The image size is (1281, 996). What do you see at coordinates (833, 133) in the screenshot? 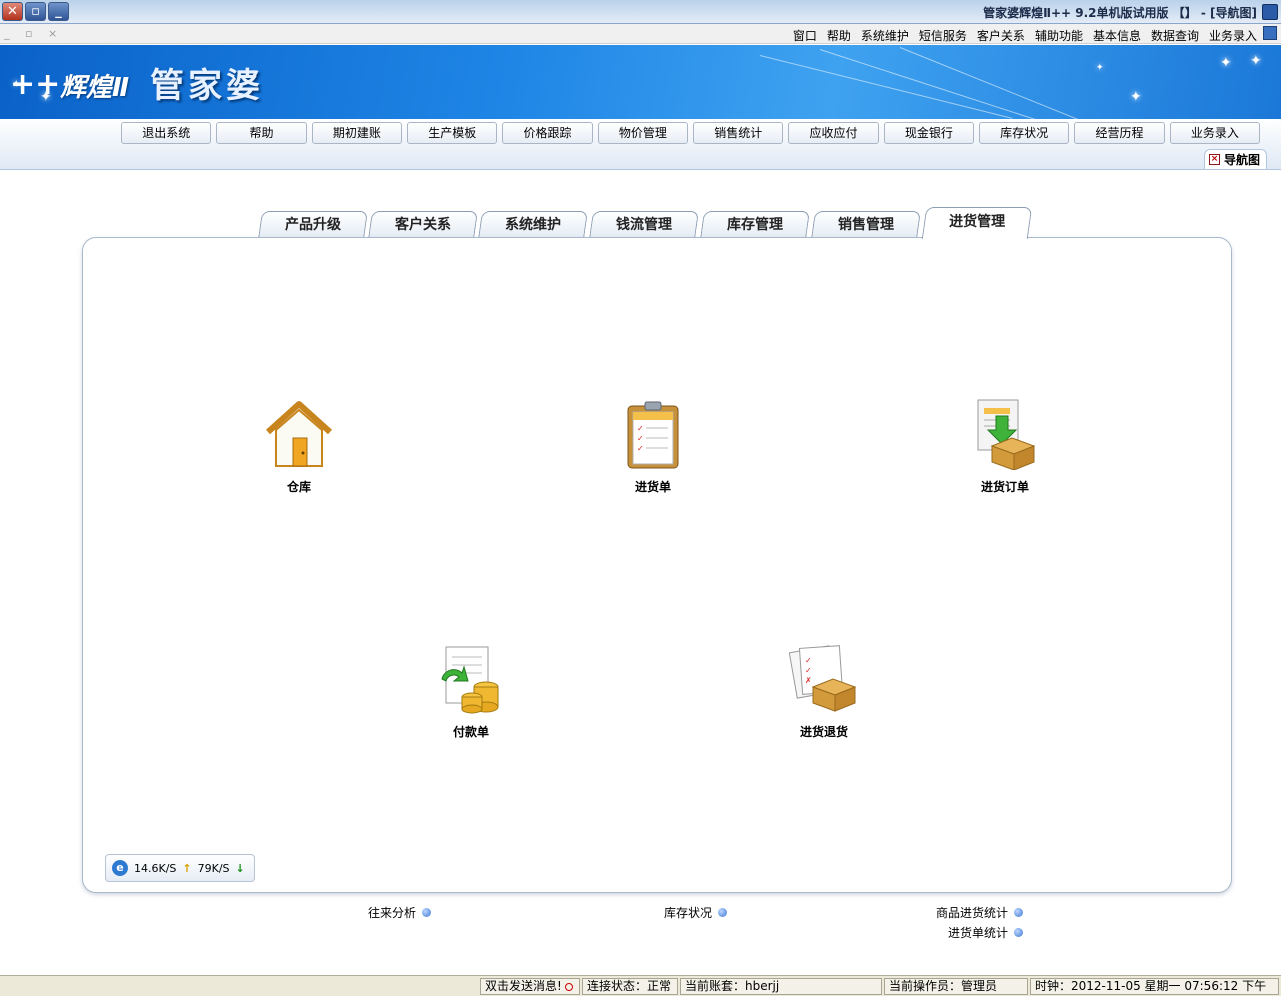
I see `tool-button-receivable: 应收应付` at bounding box center [833, 133].